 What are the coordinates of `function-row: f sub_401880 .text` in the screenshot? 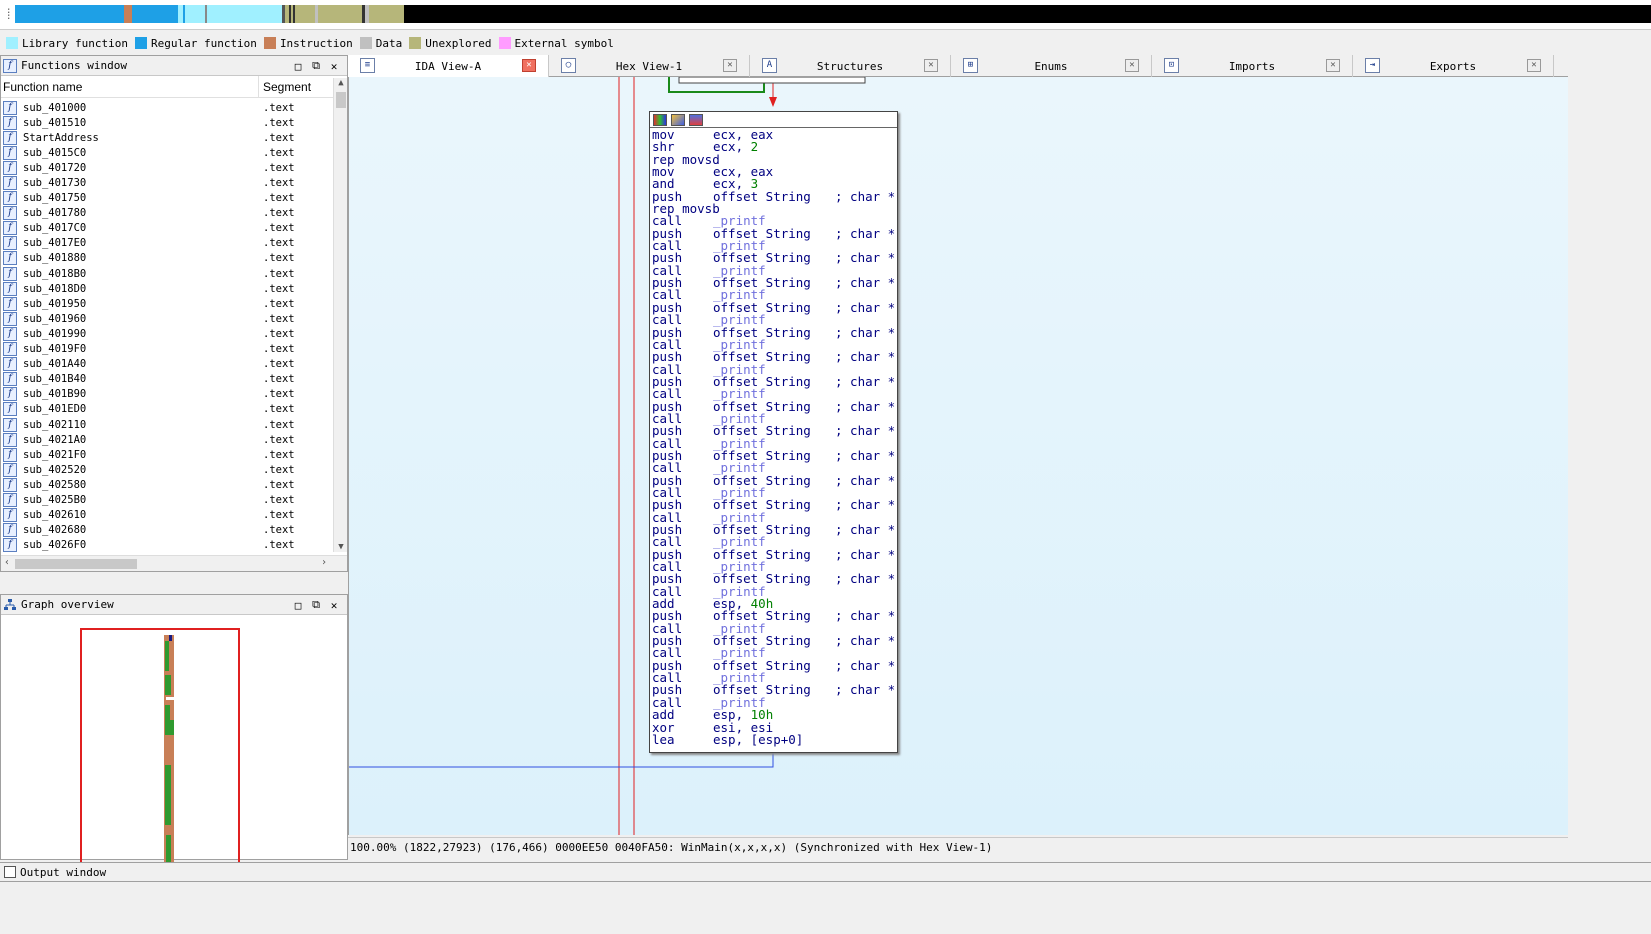 It's located at (167, 258).